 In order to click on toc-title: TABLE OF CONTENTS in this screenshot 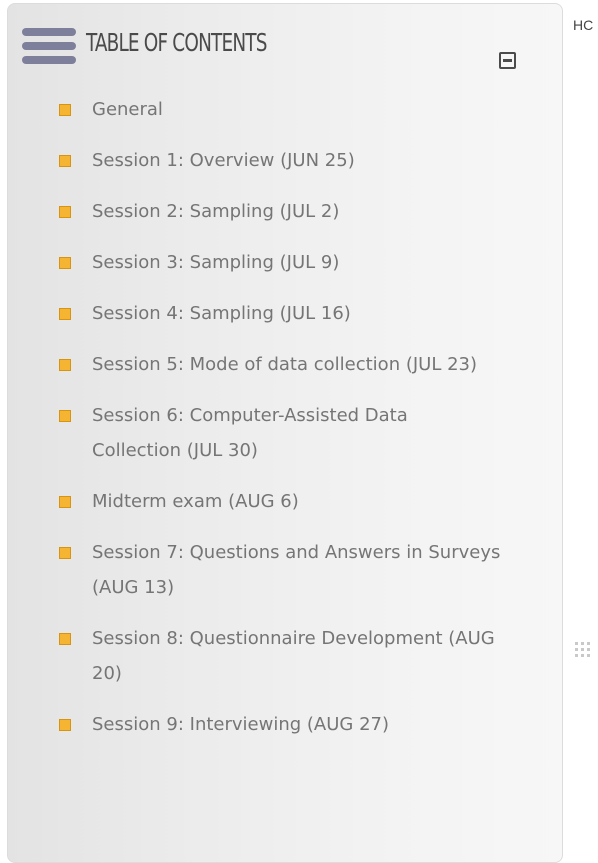, I will do `click(176, 42)`.